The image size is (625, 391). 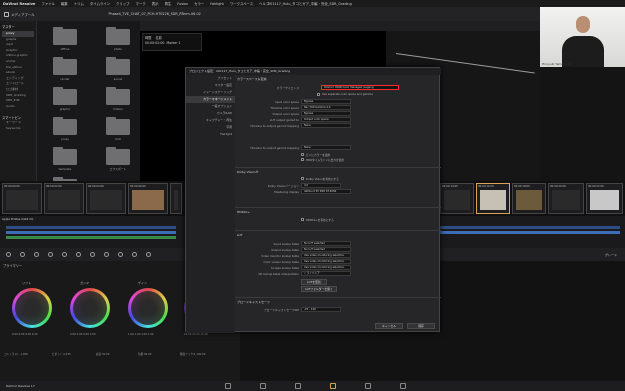 I want to click on menu-item: タイムライン, so click(x=100, y=3).